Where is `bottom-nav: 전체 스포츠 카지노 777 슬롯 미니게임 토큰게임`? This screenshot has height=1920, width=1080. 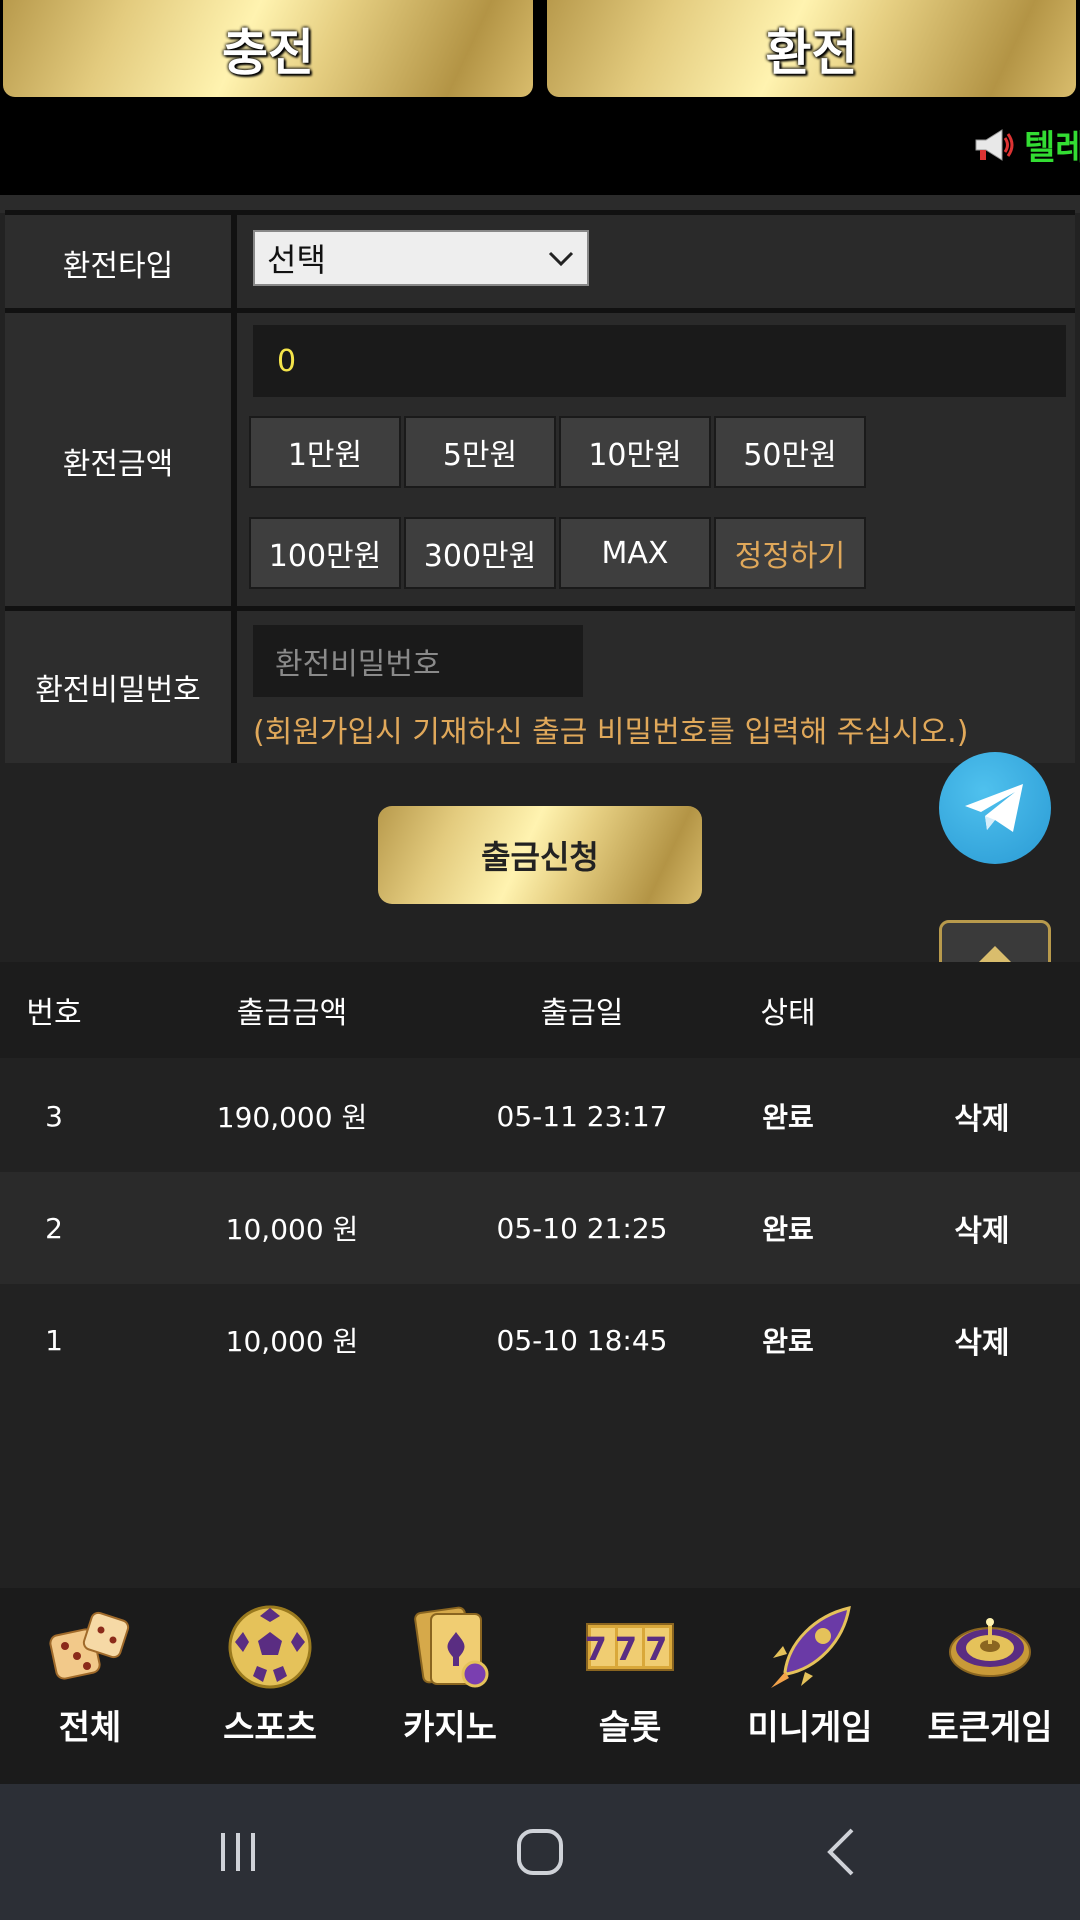
bottom-nav: 전체 스포츠 카지노 777 슬롯 미니게임 토큰게임 is located at coordinates (540, 1686).